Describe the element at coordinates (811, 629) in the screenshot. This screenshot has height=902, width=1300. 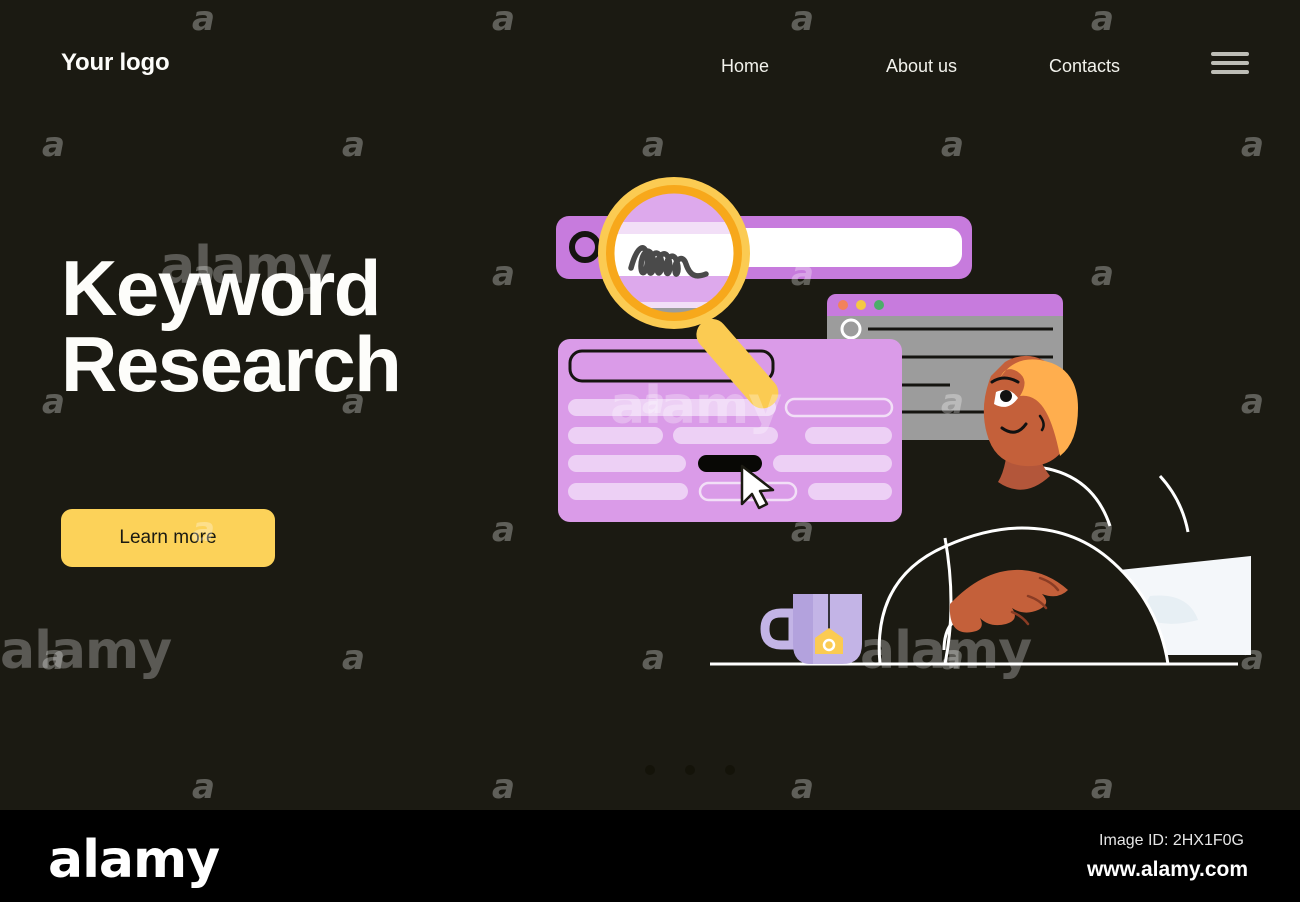
I see `coffee-mug-graphic` at that location.